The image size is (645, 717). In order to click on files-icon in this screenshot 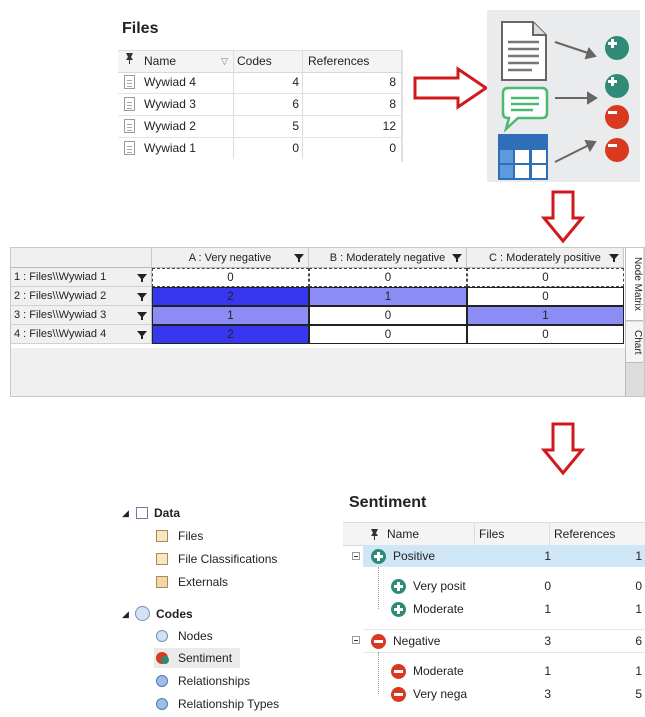, I will do `click(162, 536)`.